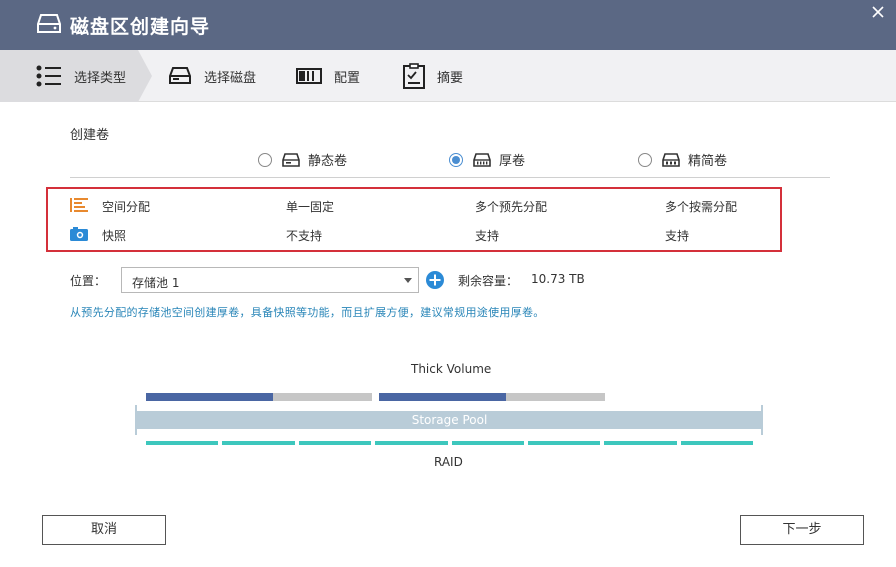 Image resolution: width=896 pixels, height=567 pixels. Describe the element at coordinates (433, 76) in the screenshot. I see `step-summary: 摘要` at that location.